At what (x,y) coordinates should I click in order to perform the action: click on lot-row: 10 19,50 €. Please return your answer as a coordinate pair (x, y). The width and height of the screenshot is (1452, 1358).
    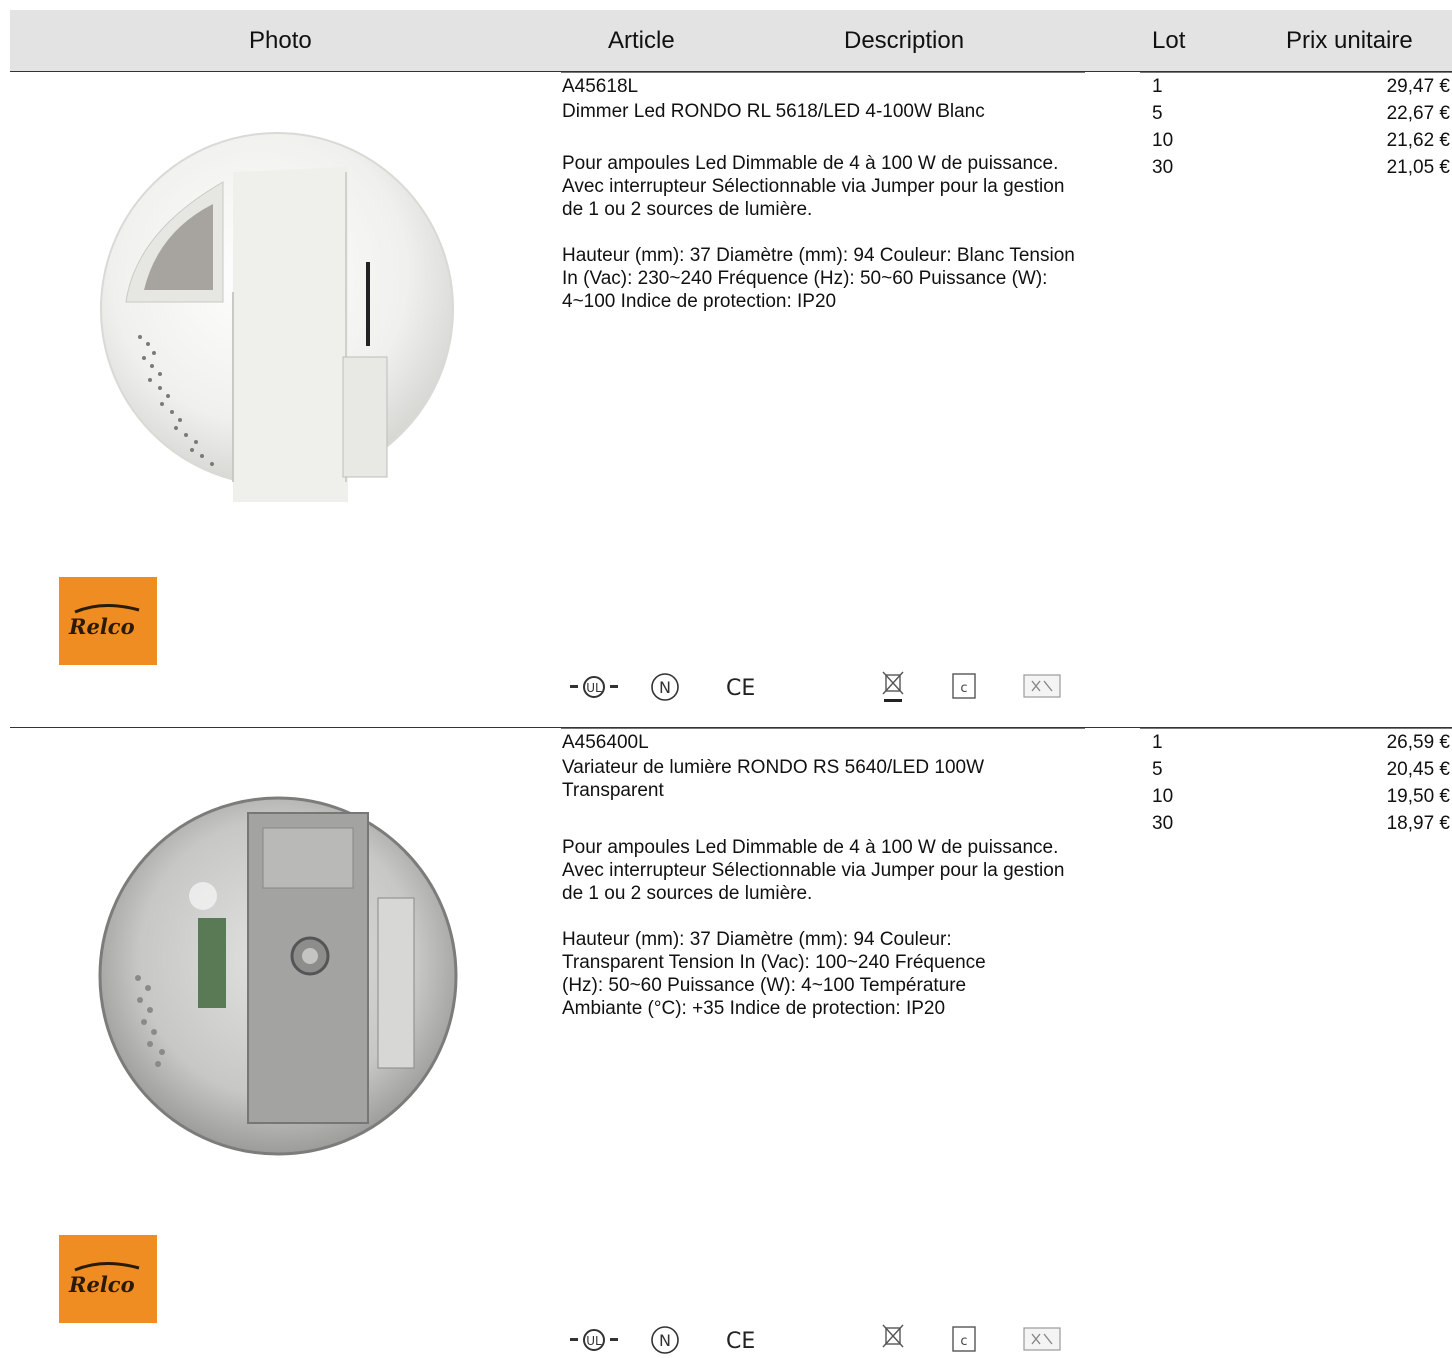
    Looking at the image, I should click on (1295, 798).